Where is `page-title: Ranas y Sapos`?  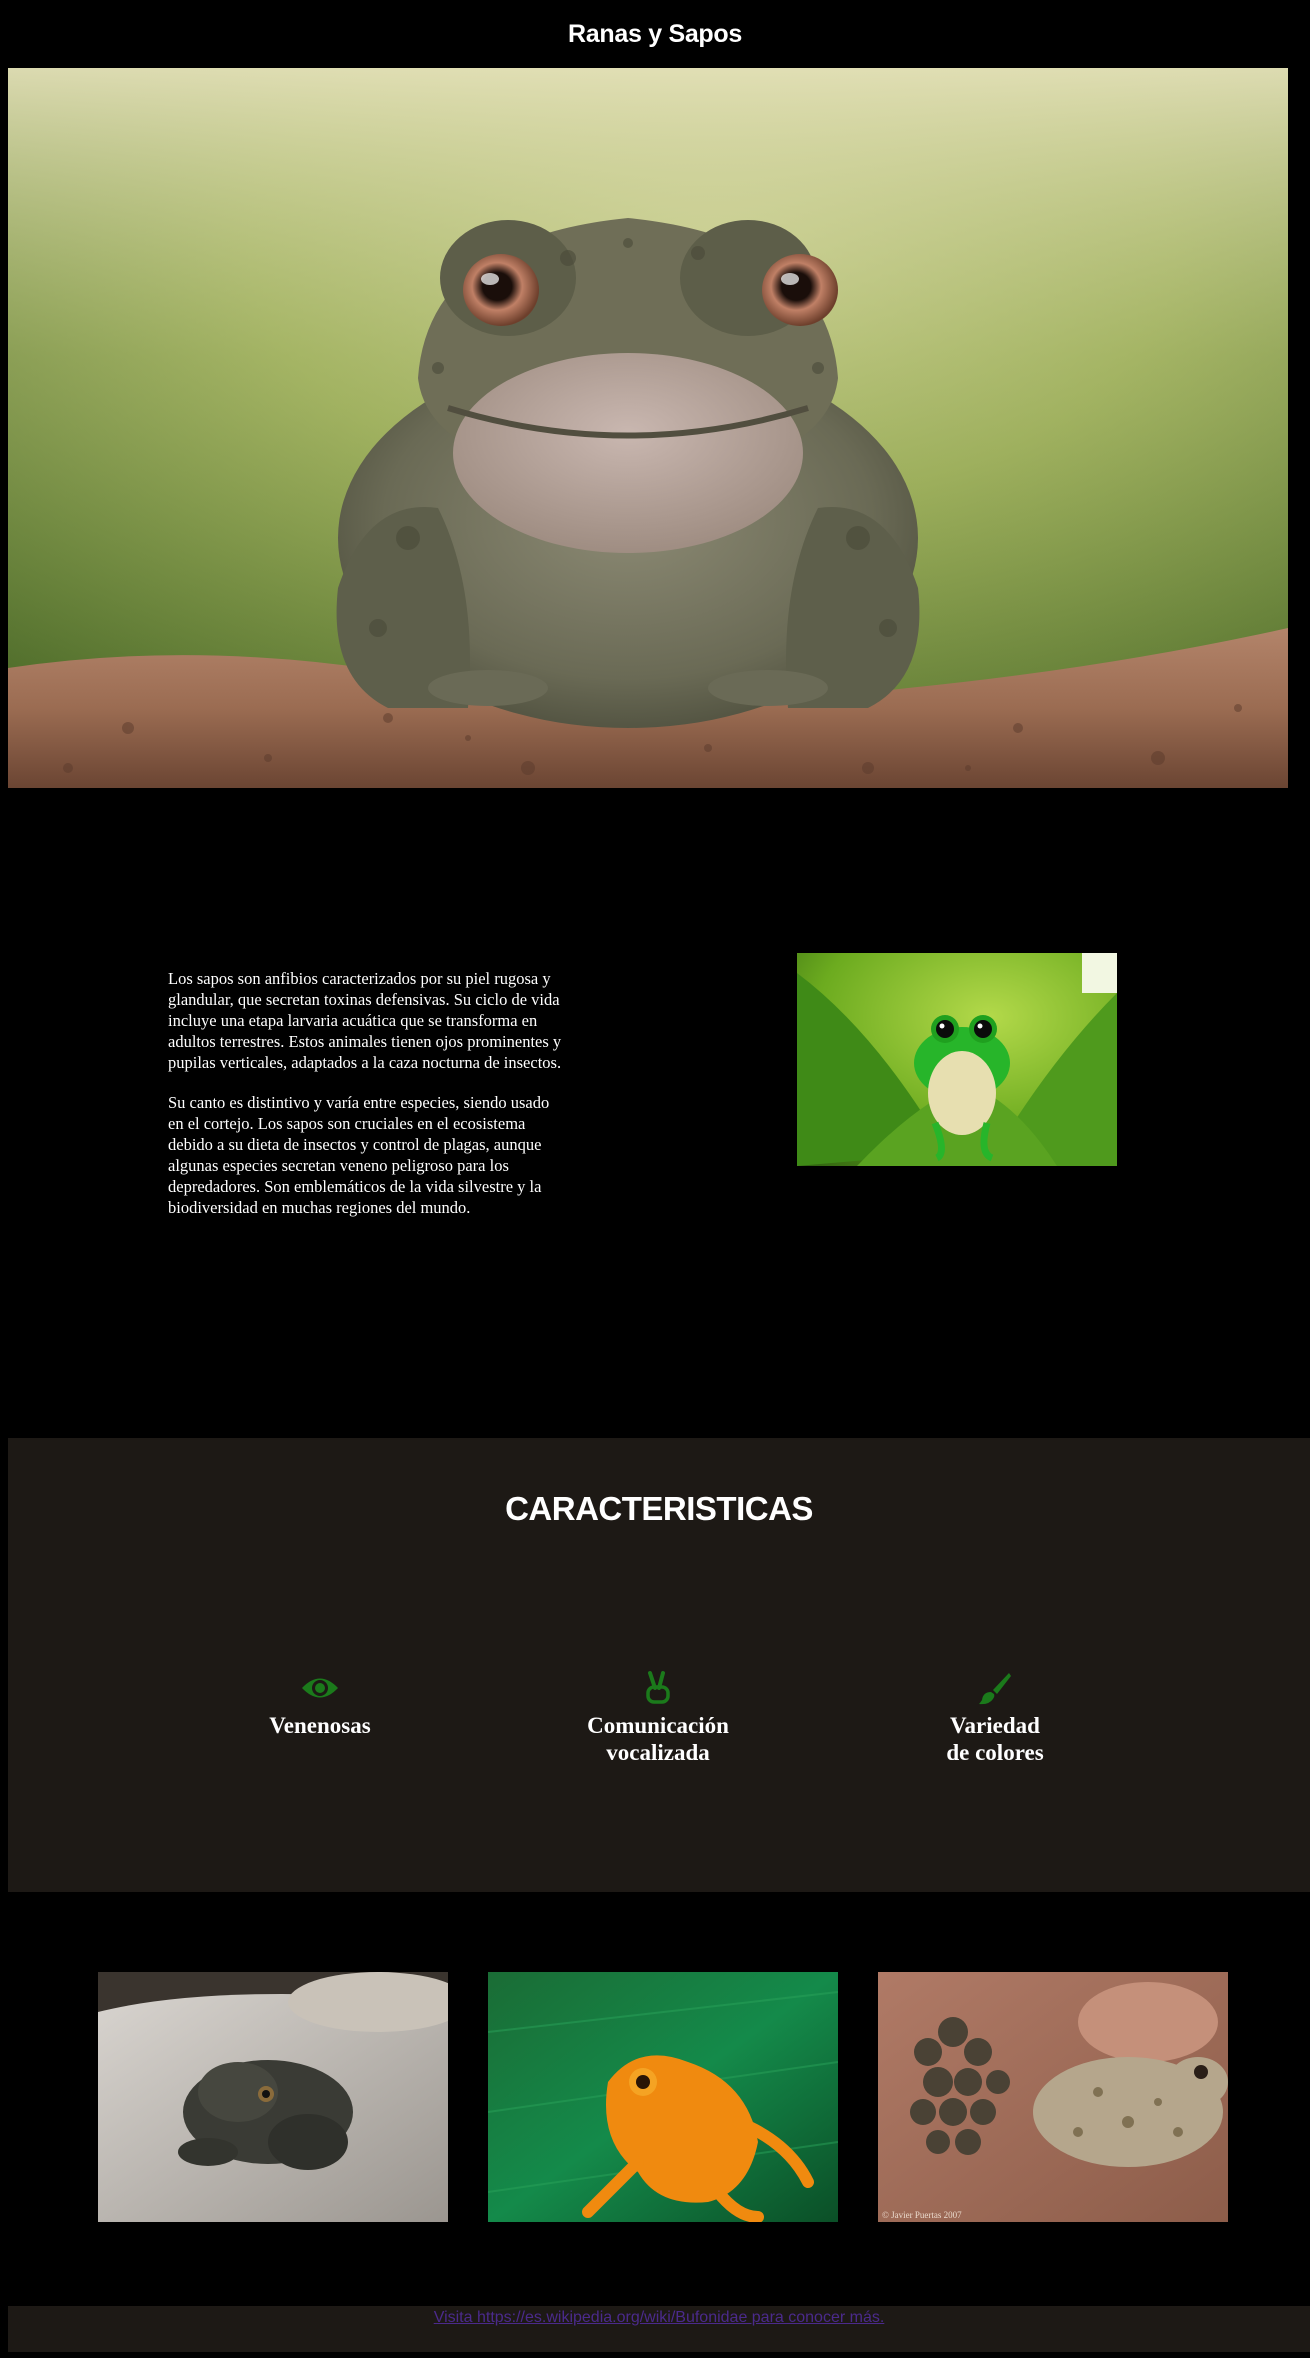
page-title: Ranas y Sapos is located at coordinates (655, 33).